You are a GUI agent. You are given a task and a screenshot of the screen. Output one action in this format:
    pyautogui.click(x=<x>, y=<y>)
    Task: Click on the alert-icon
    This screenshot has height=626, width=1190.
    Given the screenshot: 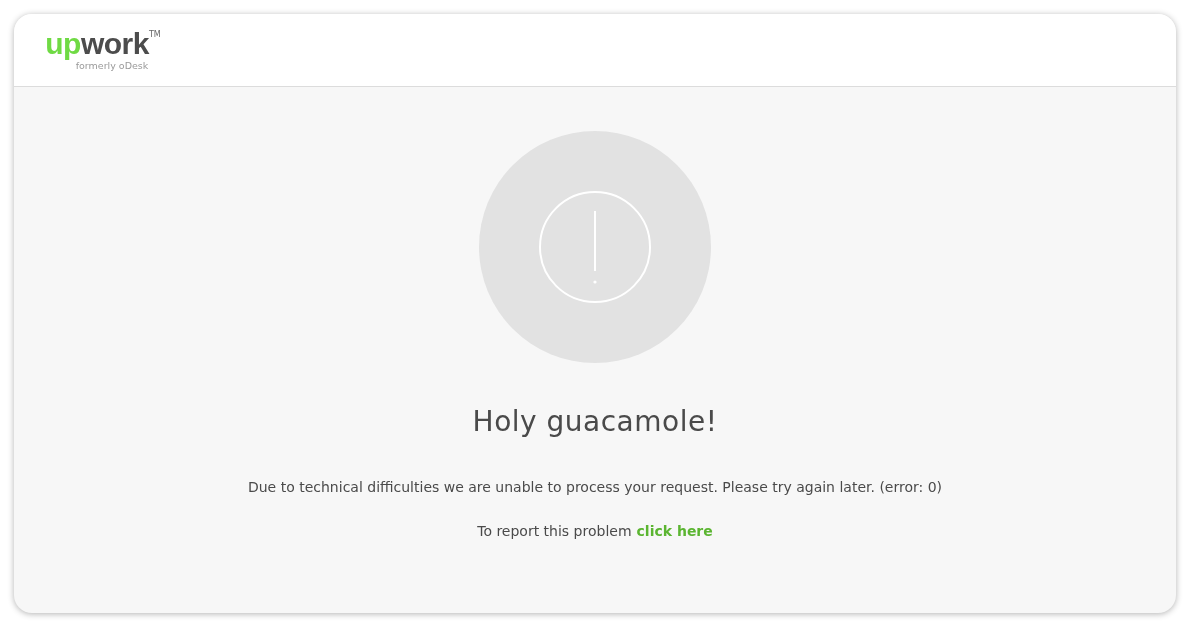 What is the action you would take?
    pyautogui.click(x=595, y=247)
    